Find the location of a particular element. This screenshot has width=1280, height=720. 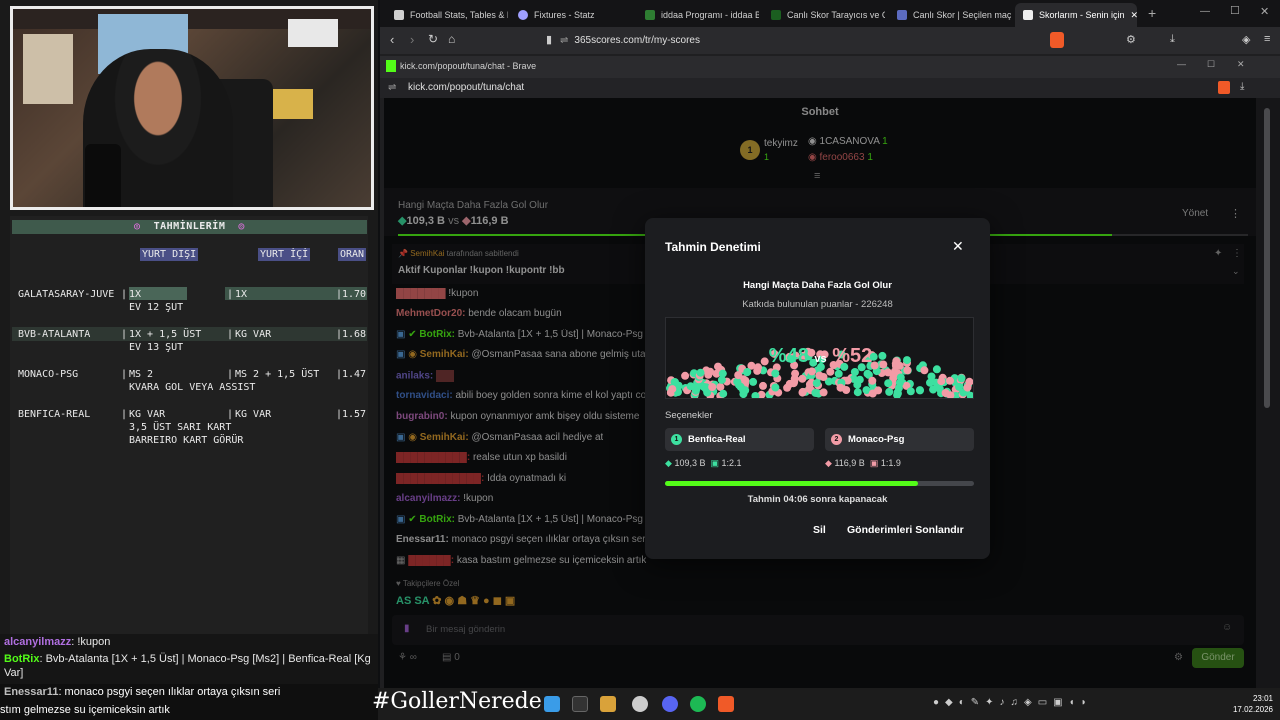

new-tab-icon: + is located at coordinates (1152, 13).